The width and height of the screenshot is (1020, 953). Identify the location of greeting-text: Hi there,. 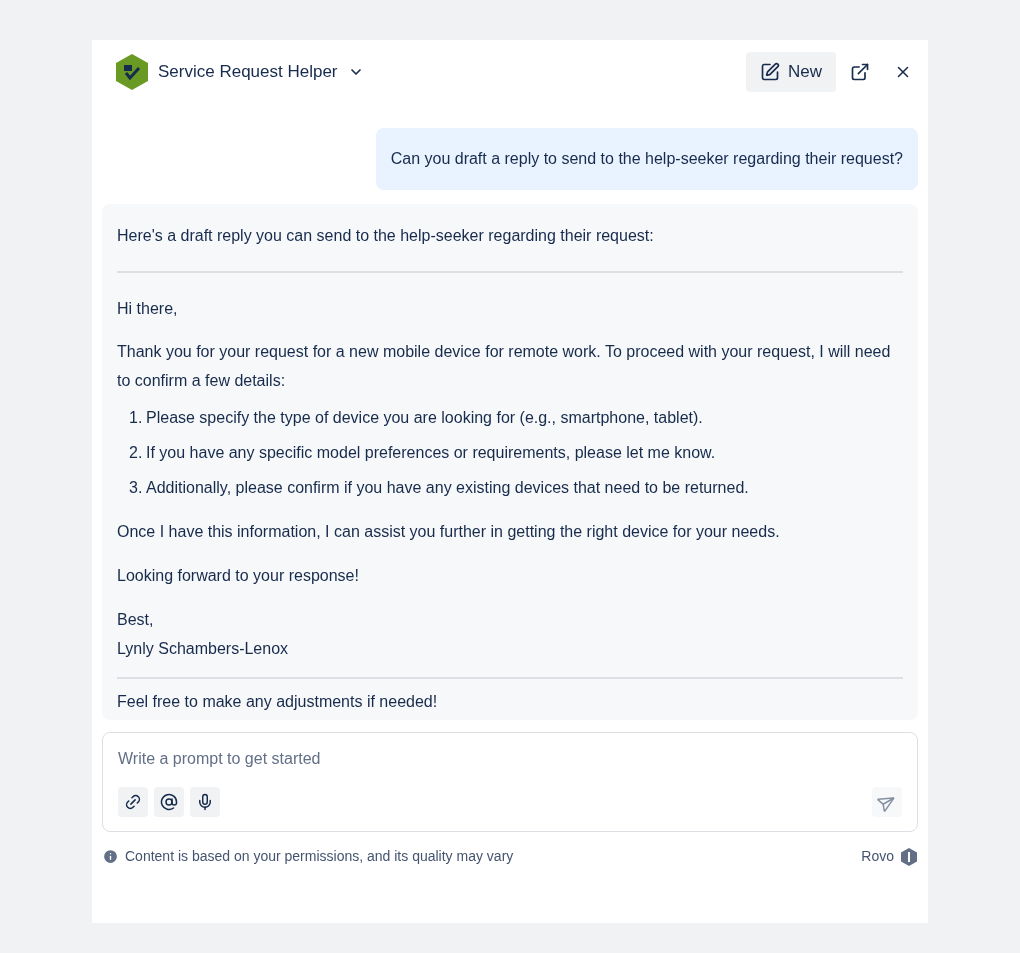
(148, 309).